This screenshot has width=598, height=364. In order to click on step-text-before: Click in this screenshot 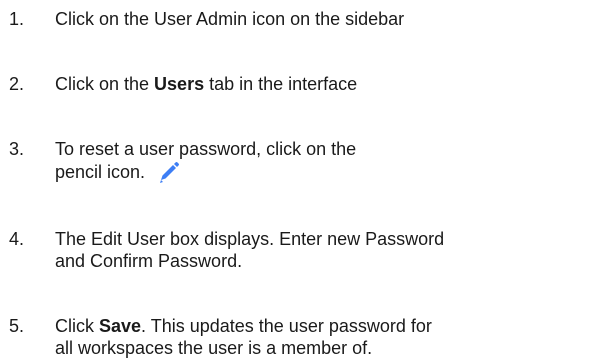, I will do `click(77, 326)`.